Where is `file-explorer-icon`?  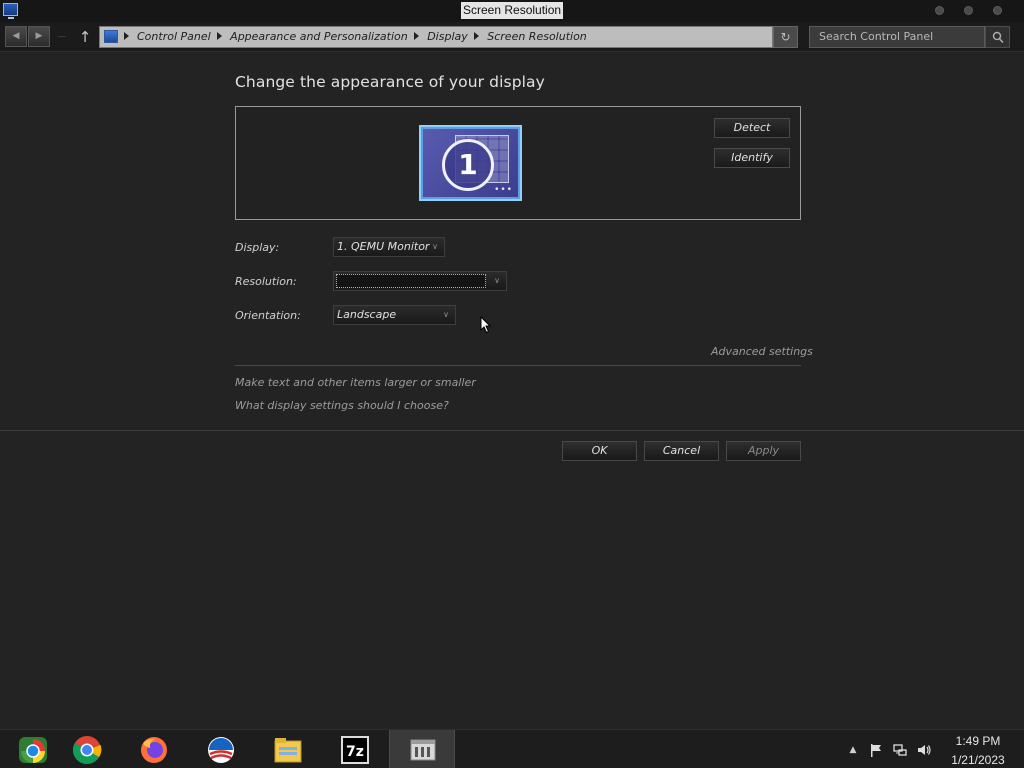 file-explorer-icon is located at coordinates (288, 750).